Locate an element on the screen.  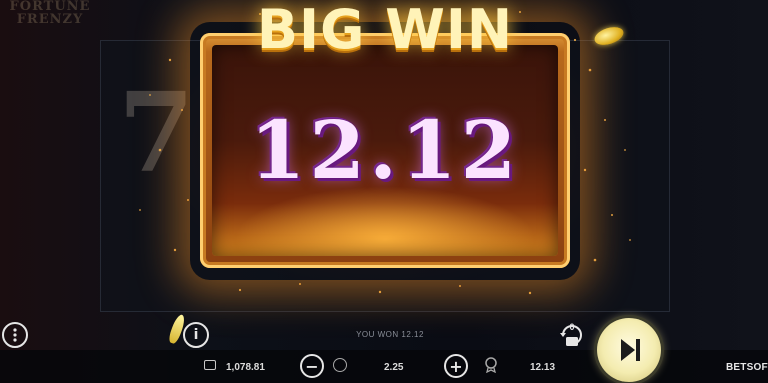
autoplay-count: 0 is located at coordinates (572, 327).